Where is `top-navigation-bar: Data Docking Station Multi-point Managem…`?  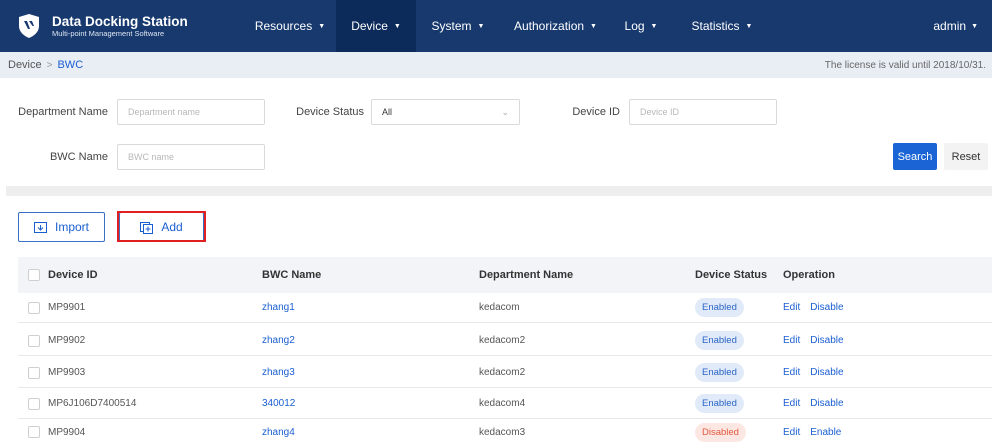
top-navigation-bar: Data Docking Station Multi-point Managem… is located at coordinates (496, 26).